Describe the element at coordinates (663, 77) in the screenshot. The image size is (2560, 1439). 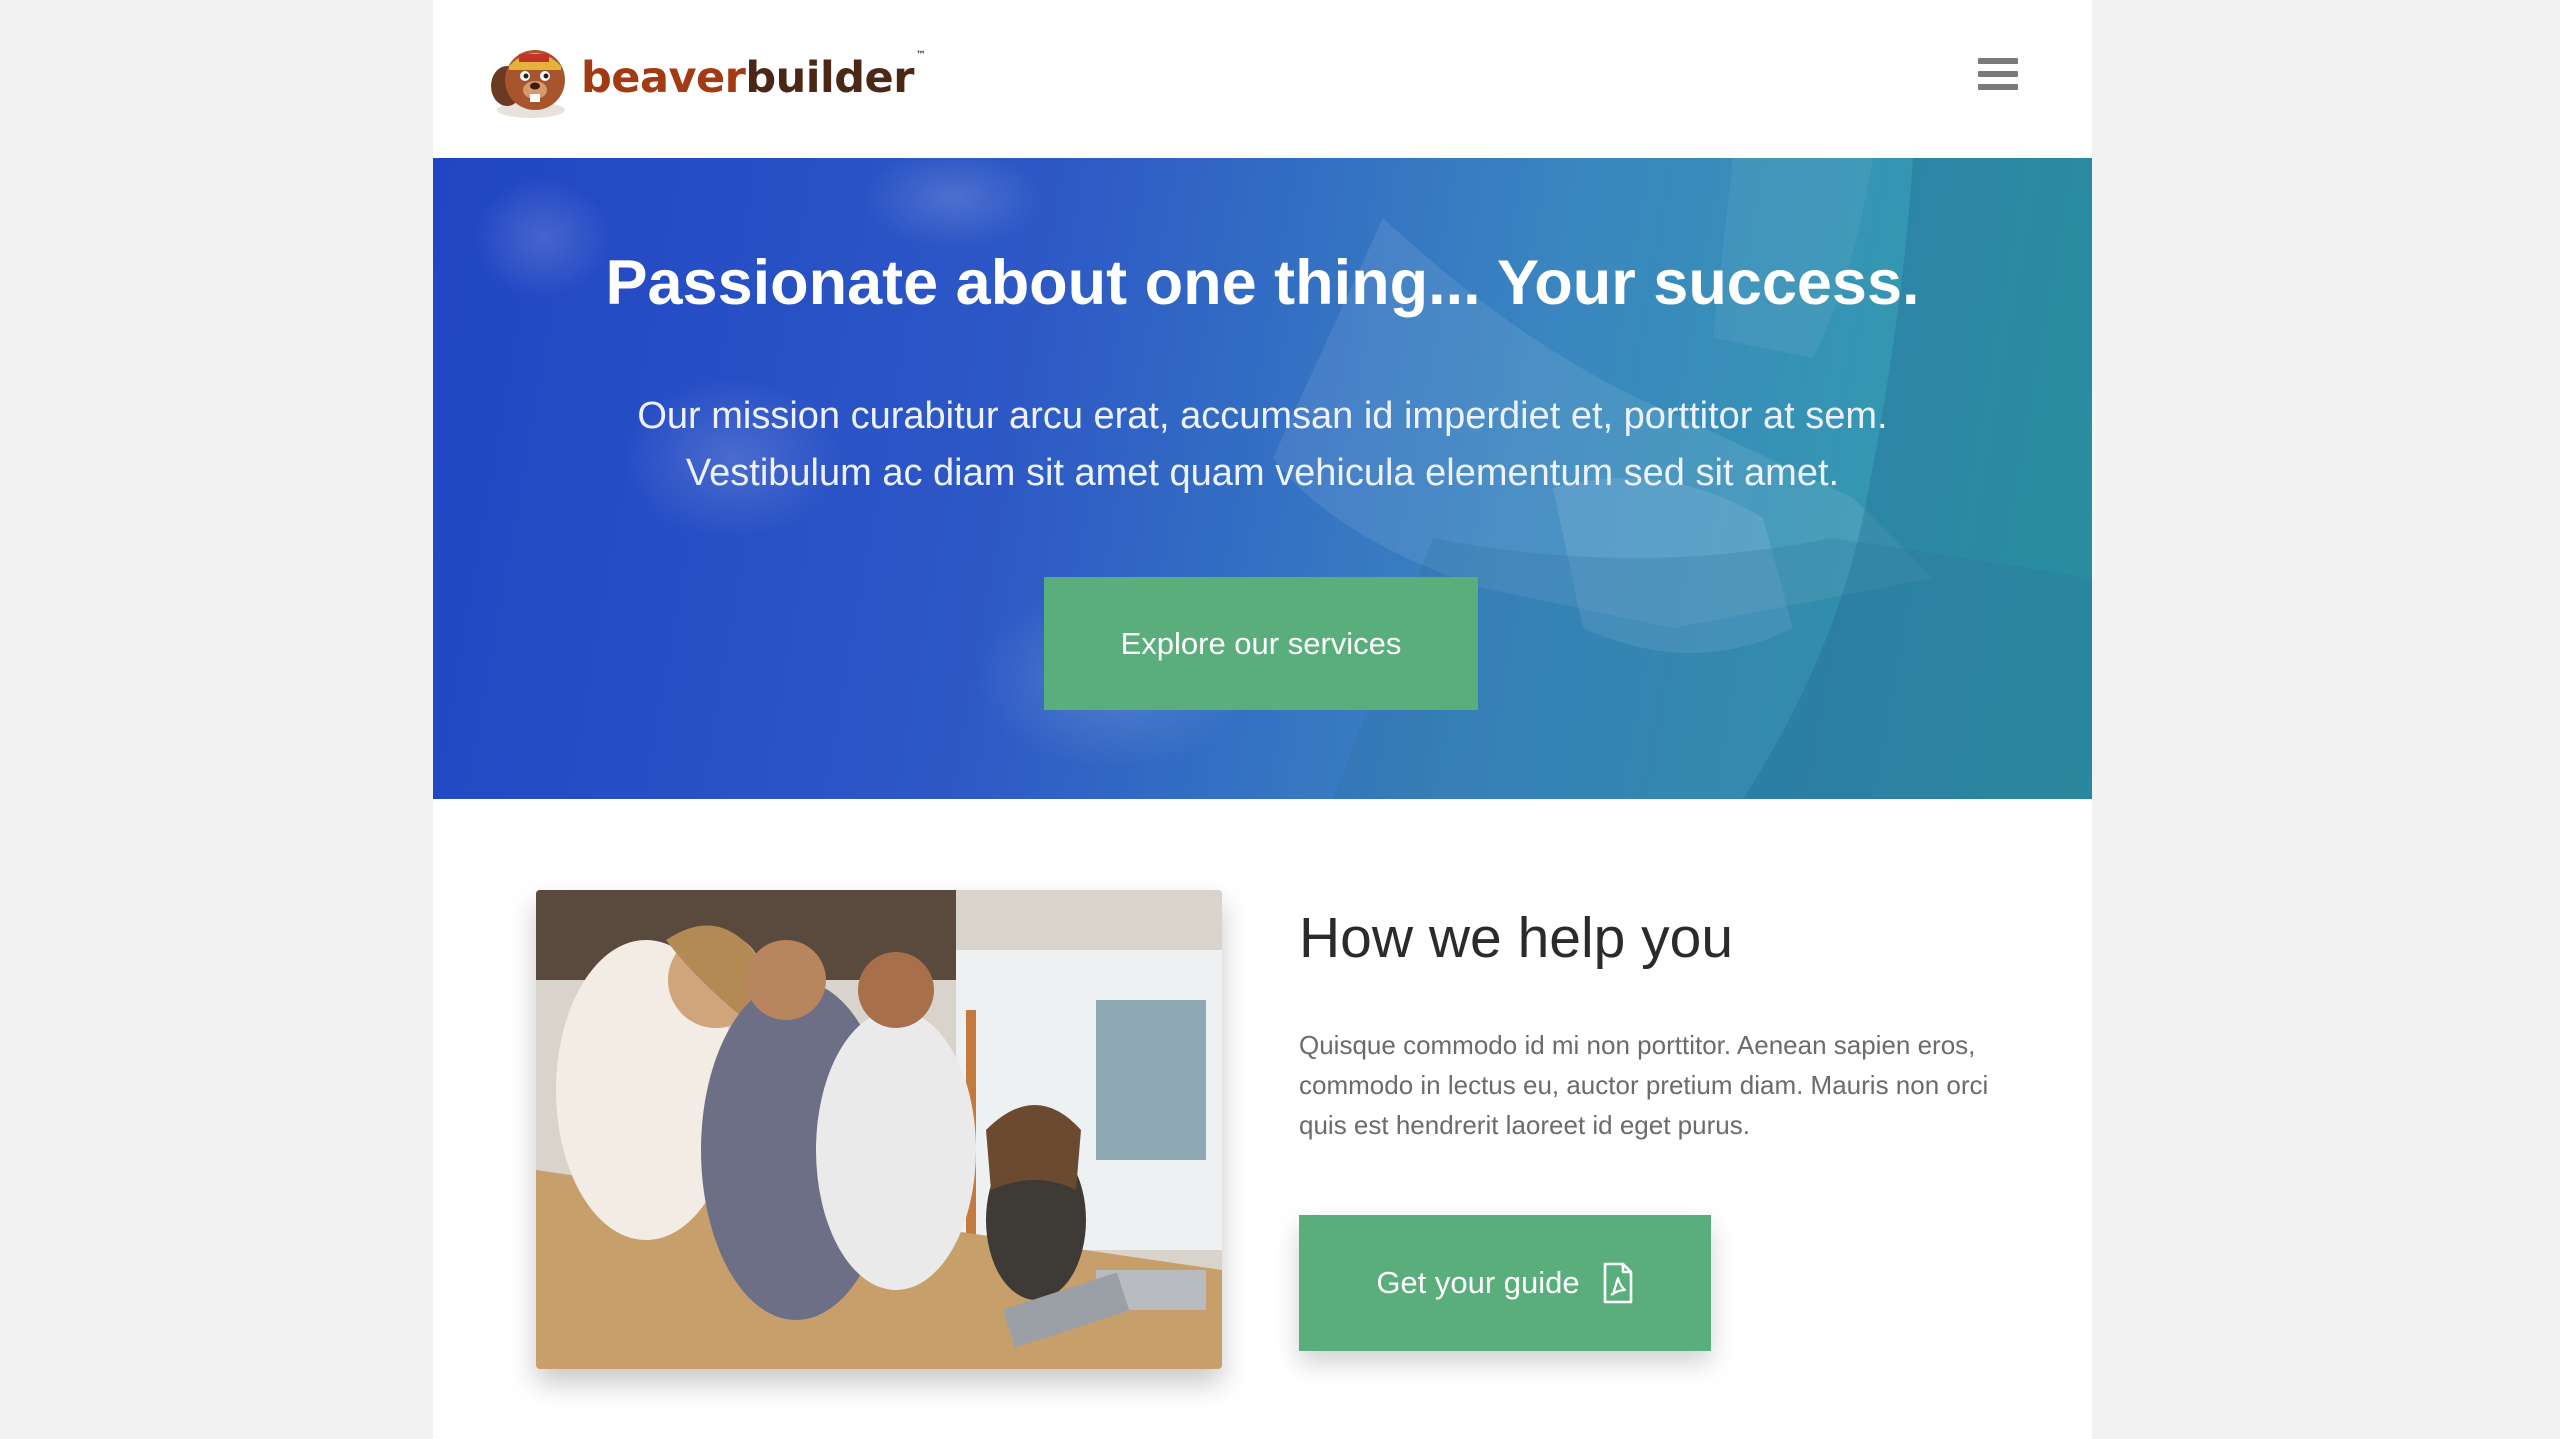
I see `logo-text-beaver: beaver` at that location.